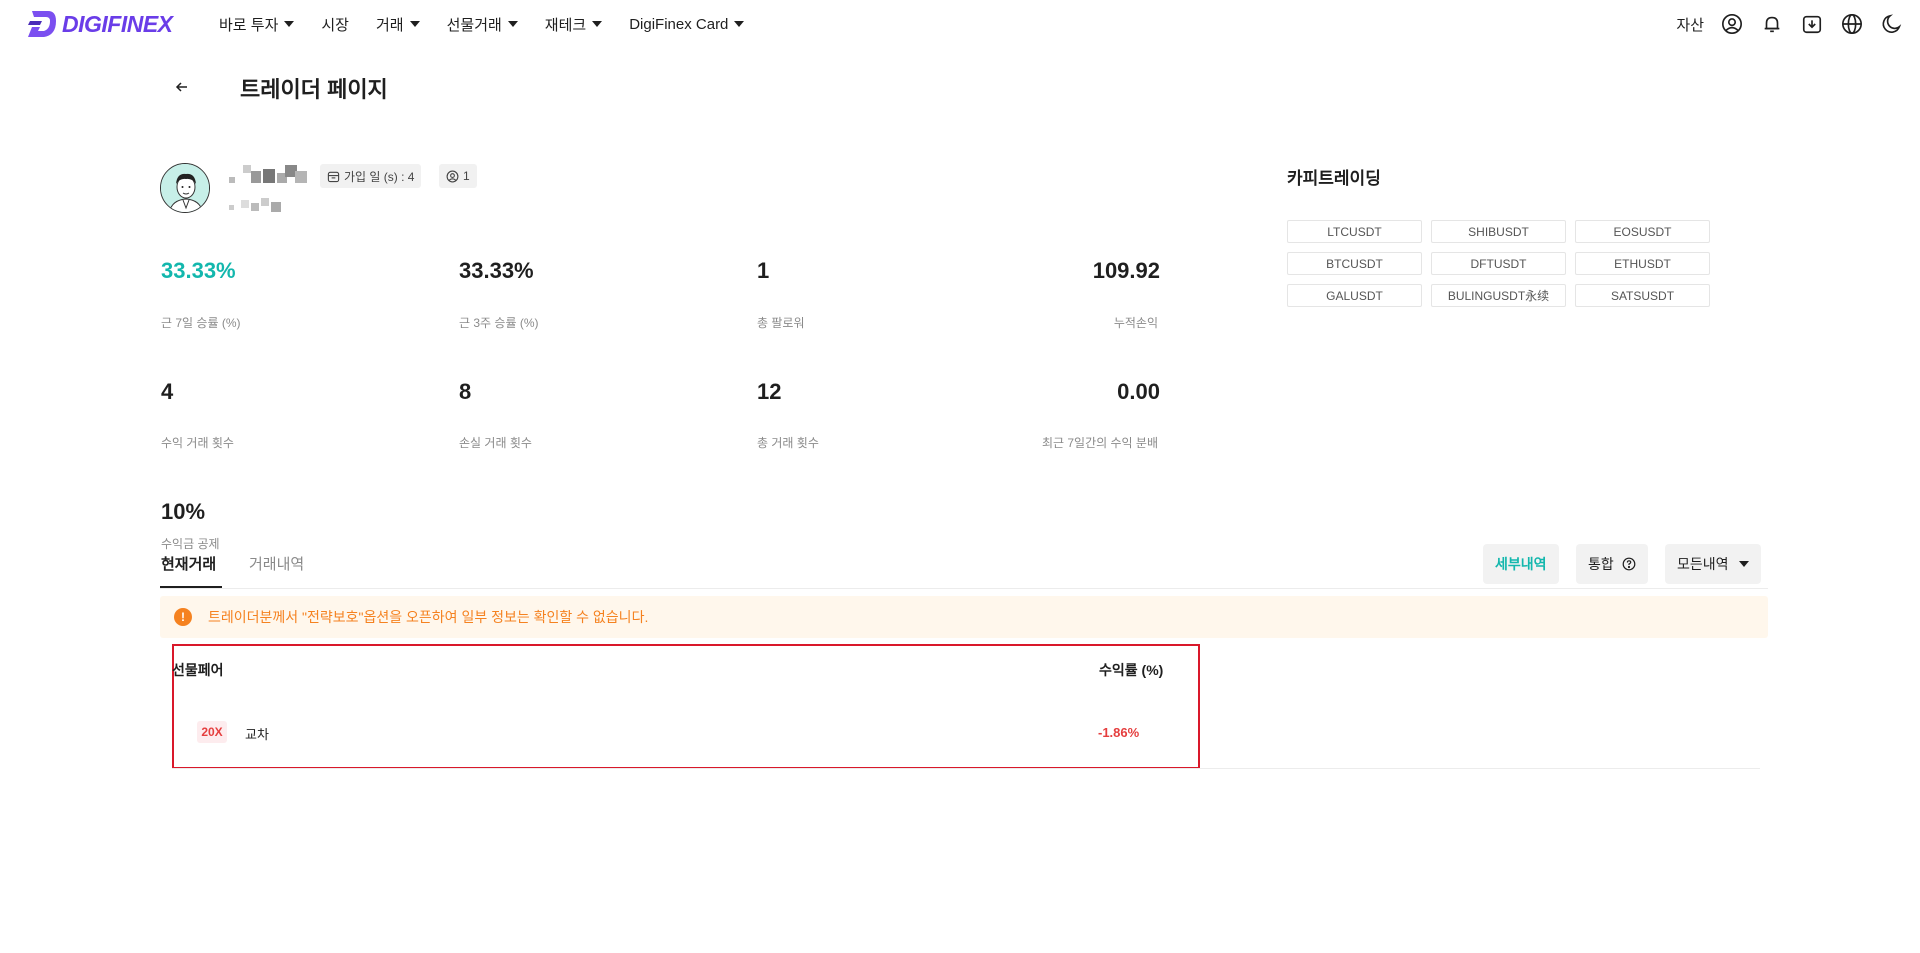 The height and width of the screenshot is (953, 1920). Describe the element at coordinates (1852, 24) in the screenshot. I see `globe-icon` at that location.